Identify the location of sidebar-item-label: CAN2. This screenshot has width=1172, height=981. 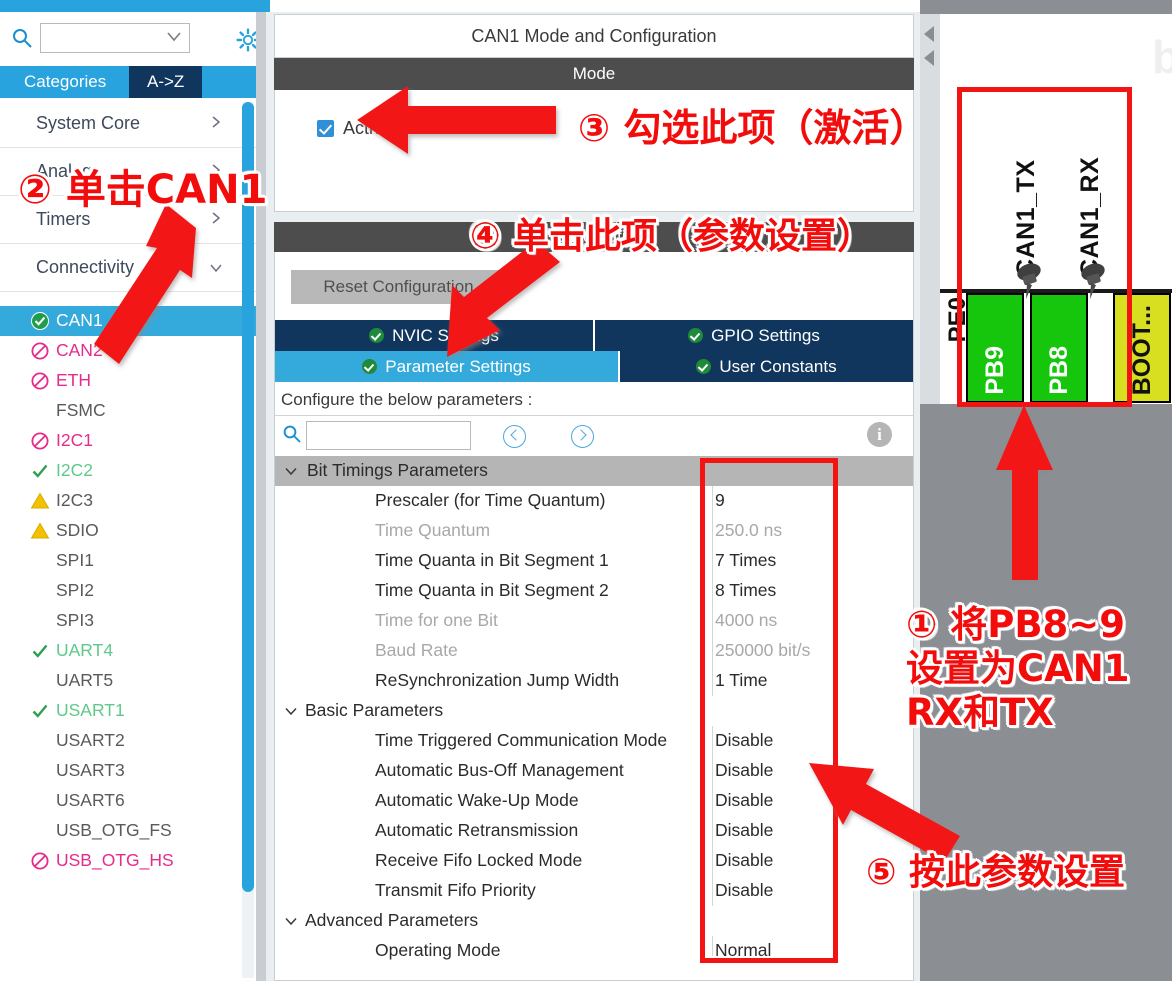
(79, 350).